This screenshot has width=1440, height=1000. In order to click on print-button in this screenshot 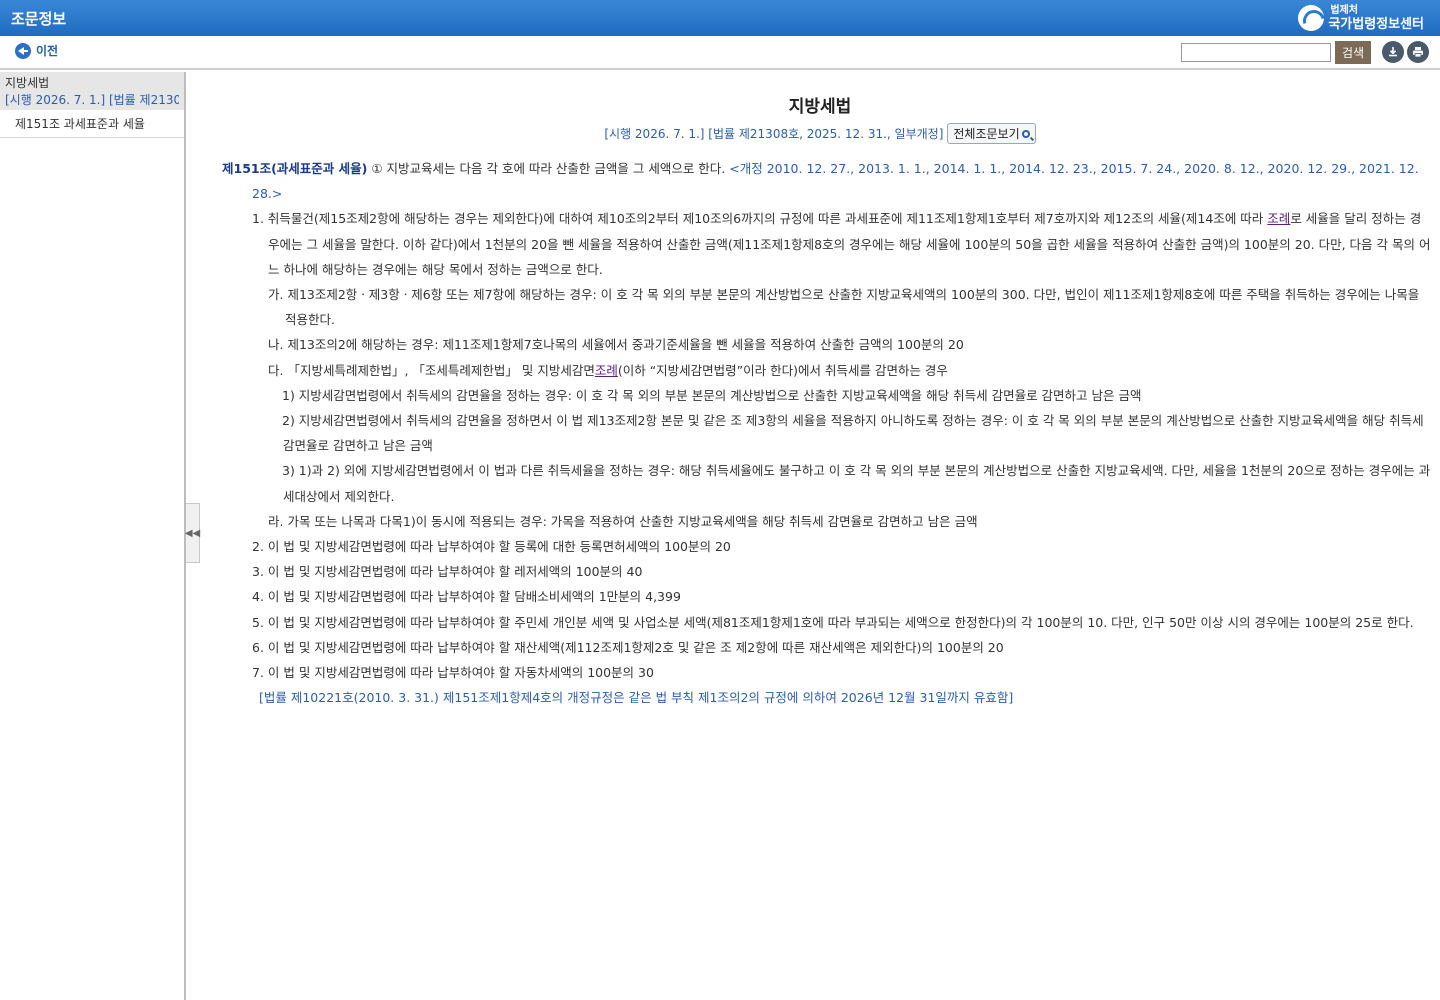, I will do `click(1418, 52)`.